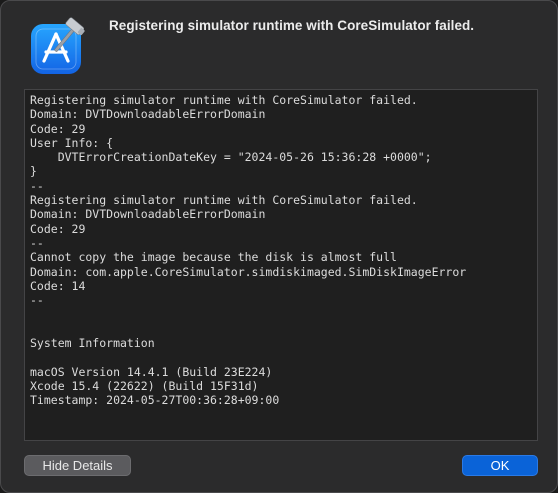 Image resolution: width=558 pixels, height=493 pixels. Describe the element at coordinates (500, 465) in the screenshot. I see `ok-button: OK` at that location.